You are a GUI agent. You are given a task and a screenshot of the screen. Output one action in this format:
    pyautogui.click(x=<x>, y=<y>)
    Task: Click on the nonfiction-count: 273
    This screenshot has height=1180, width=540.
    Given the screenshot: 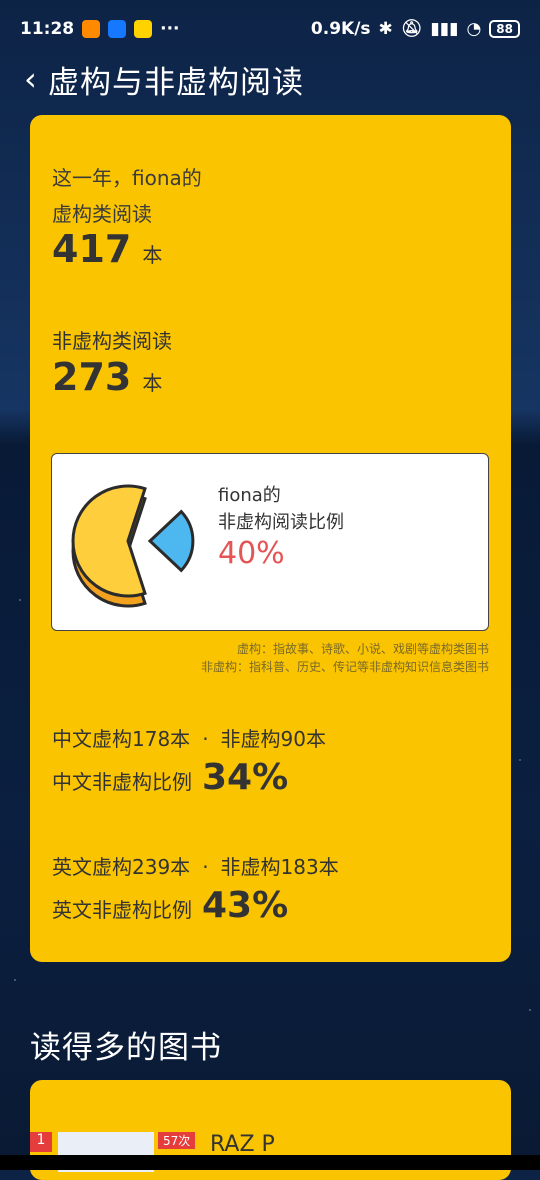 What is the action you would take?
    pyautogui.click(x=92, y=377)
    